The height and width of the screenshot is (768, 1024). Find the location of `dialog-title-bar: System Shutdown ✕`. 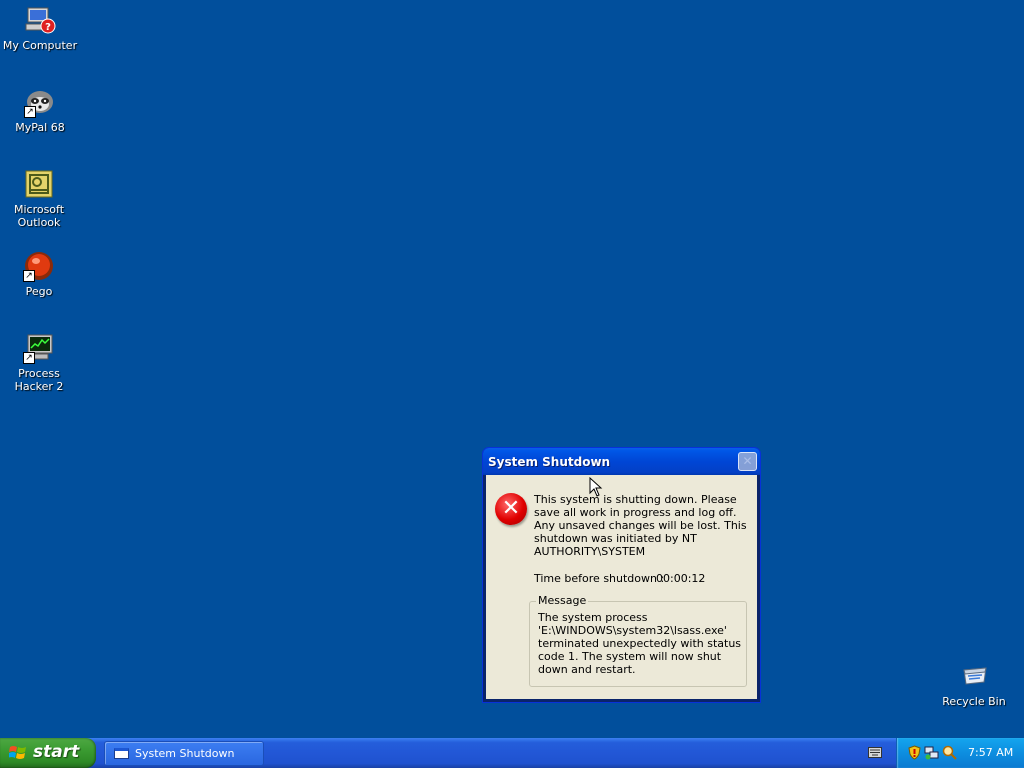

dialog-title-bar: System Shutdown ✕ is located at coordinates (621, 461).